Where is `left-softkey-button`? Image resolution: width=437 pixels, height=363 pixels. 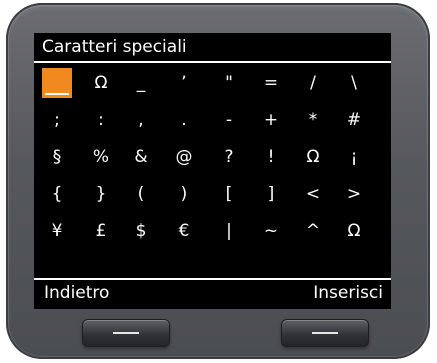
left-softkey-button is located at coordinates (126, 333).